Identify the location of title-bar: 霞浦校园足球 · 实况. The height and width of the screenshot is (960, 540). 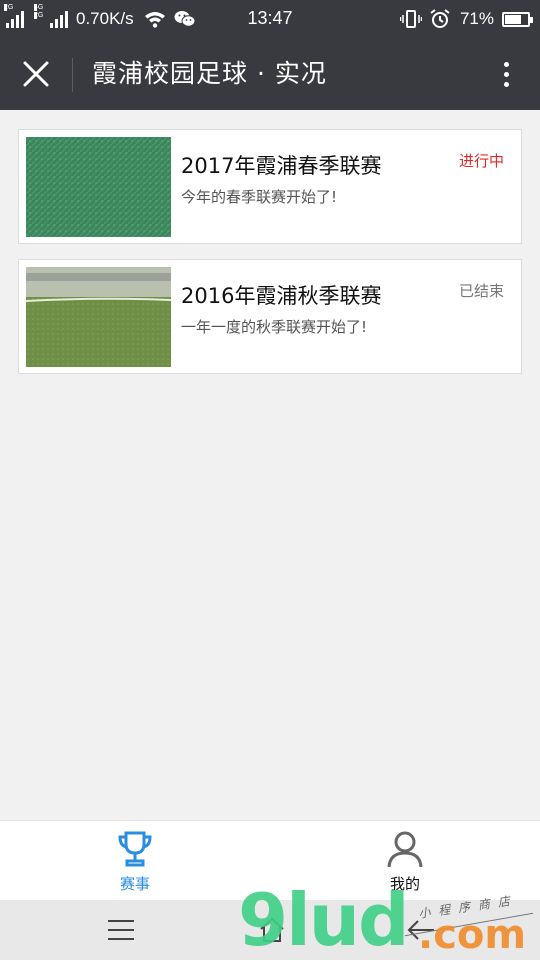
(270, 74).